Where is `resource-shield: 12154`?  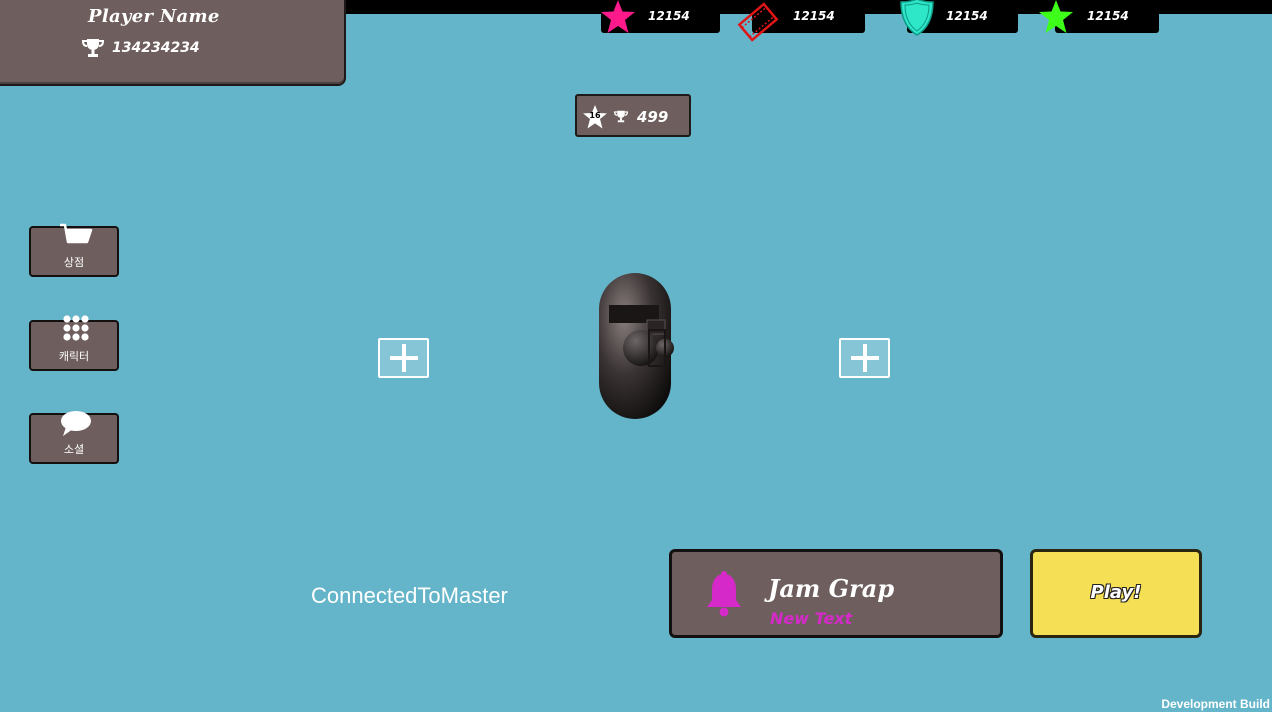 resource-shield: 12154 is located at coordinates (959, 18).